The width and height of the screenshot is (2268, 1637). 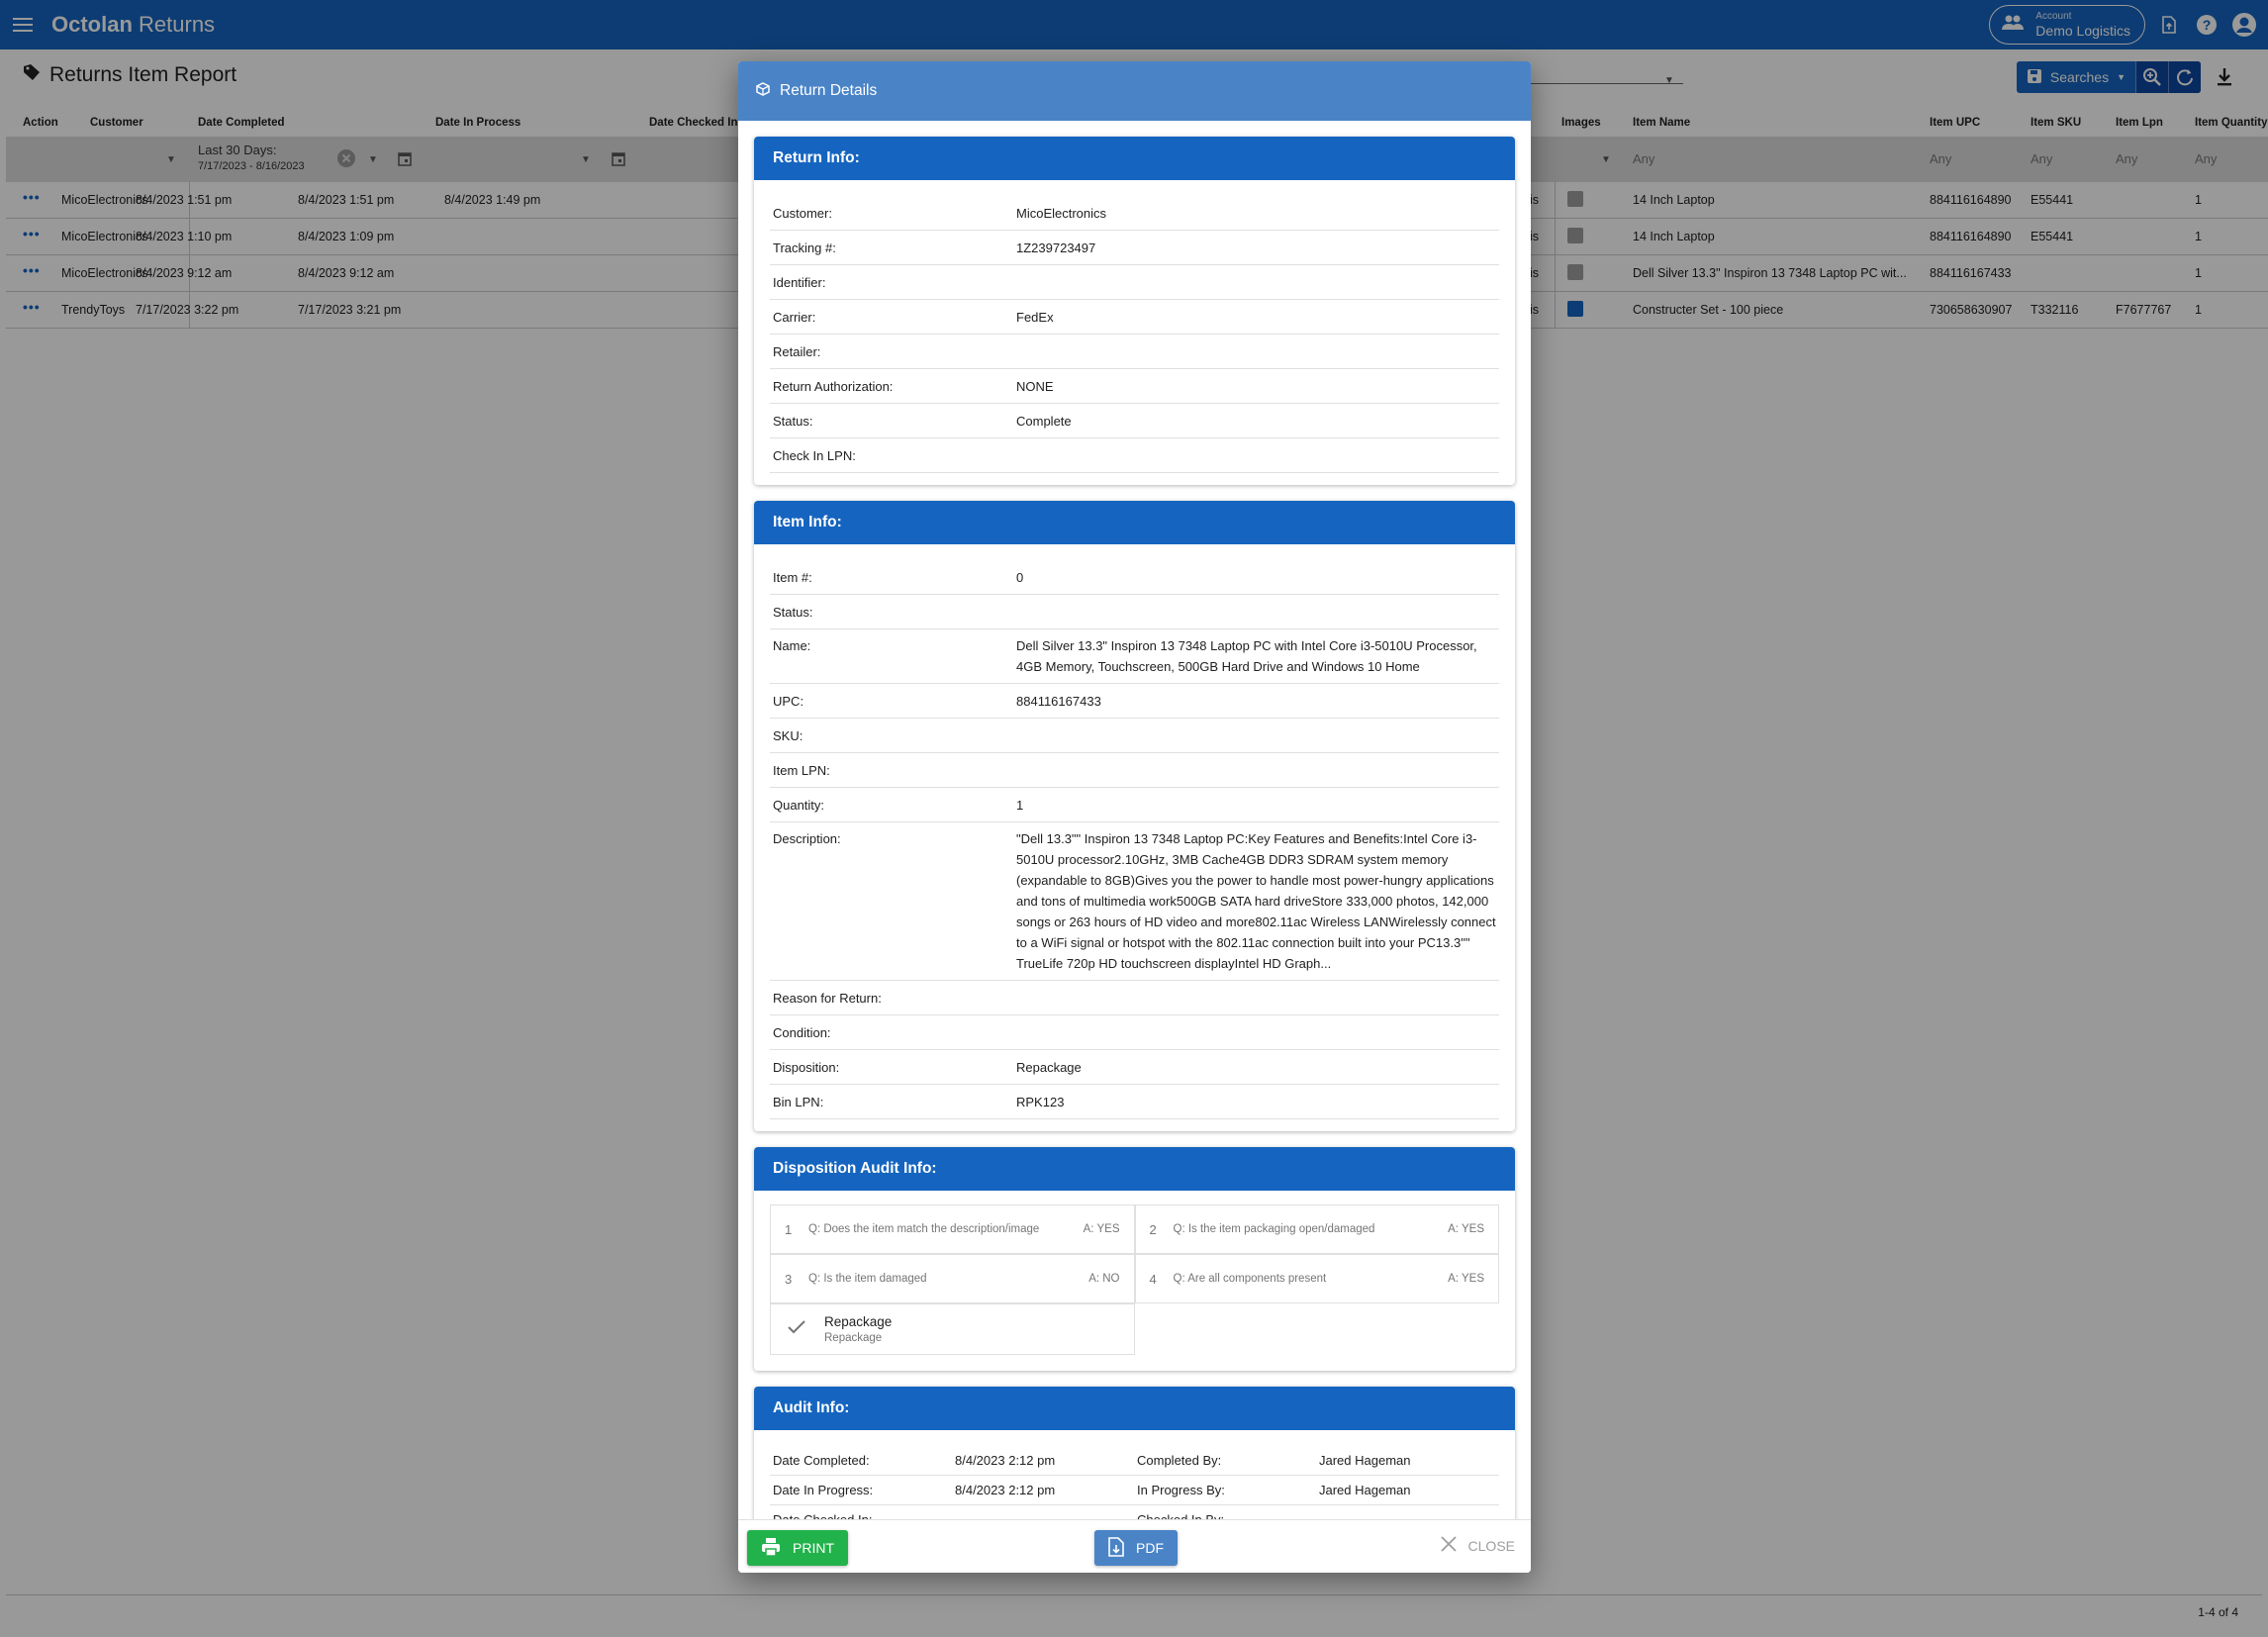 What do you see at coordinates (792, 645) in the screenshot?
I see `detail-label: Name:` at bounding box center [792, 645].